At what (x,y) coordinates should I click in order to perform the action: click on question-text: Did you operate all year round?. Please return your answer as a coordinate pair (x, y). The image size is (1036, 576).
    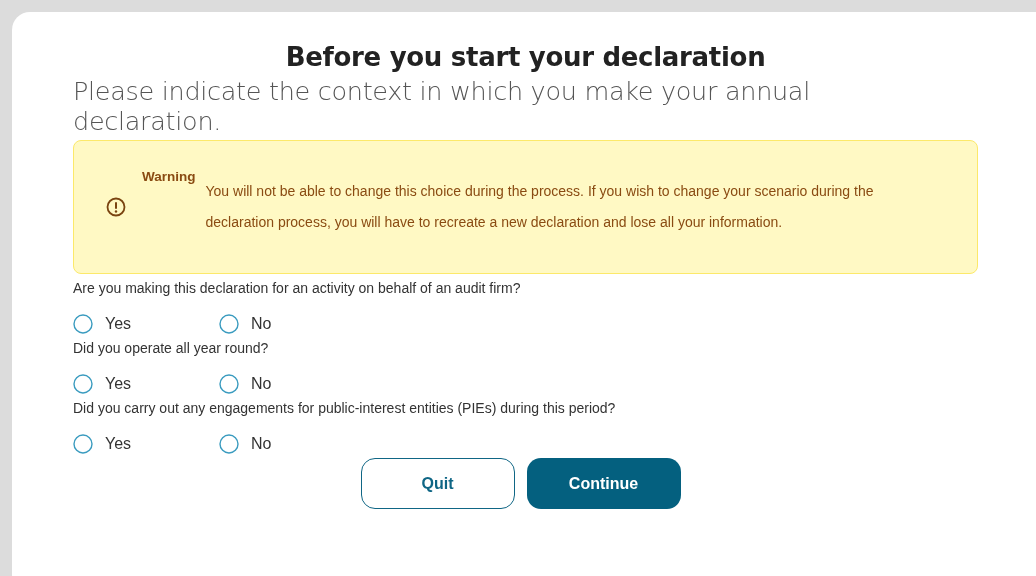
    Looking at the image, I should click on (171, 348).